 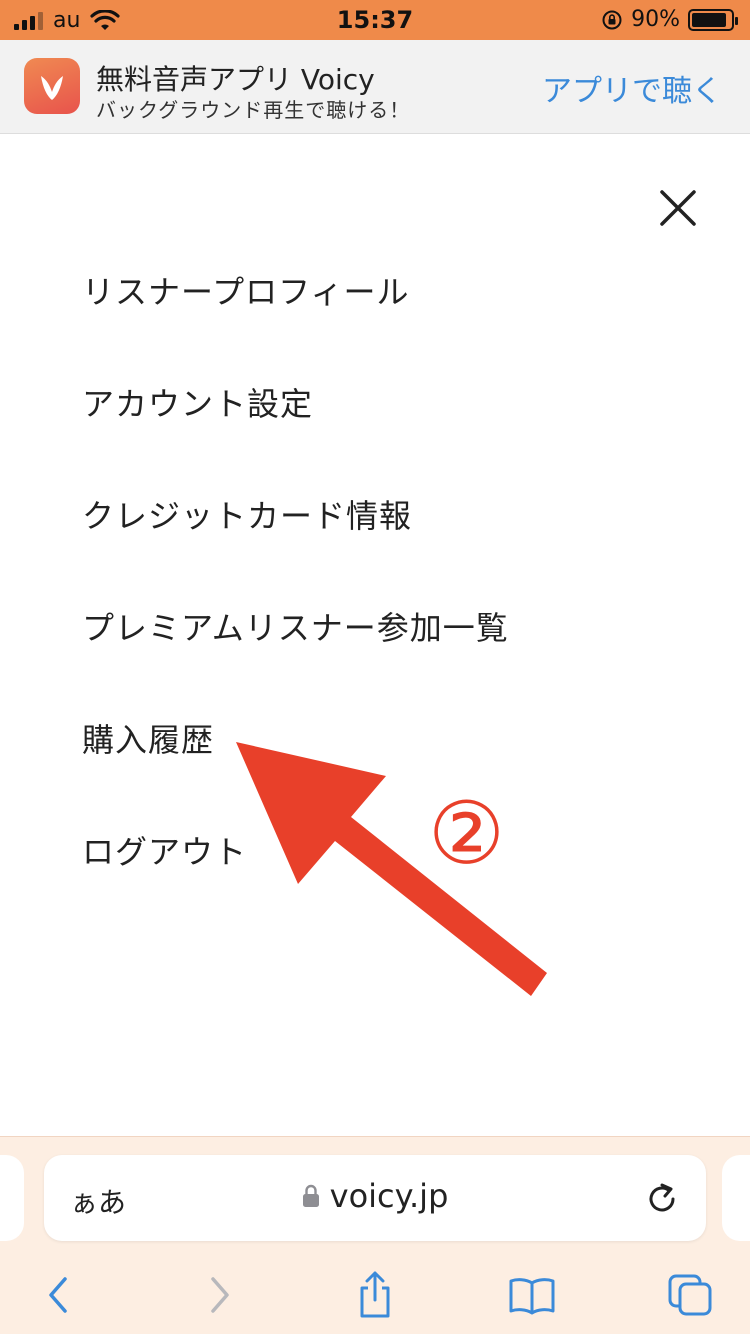 I want to click on menu-item-premium-listener: プレミアムリスナー参加一覧, so click(x=295, y=654).